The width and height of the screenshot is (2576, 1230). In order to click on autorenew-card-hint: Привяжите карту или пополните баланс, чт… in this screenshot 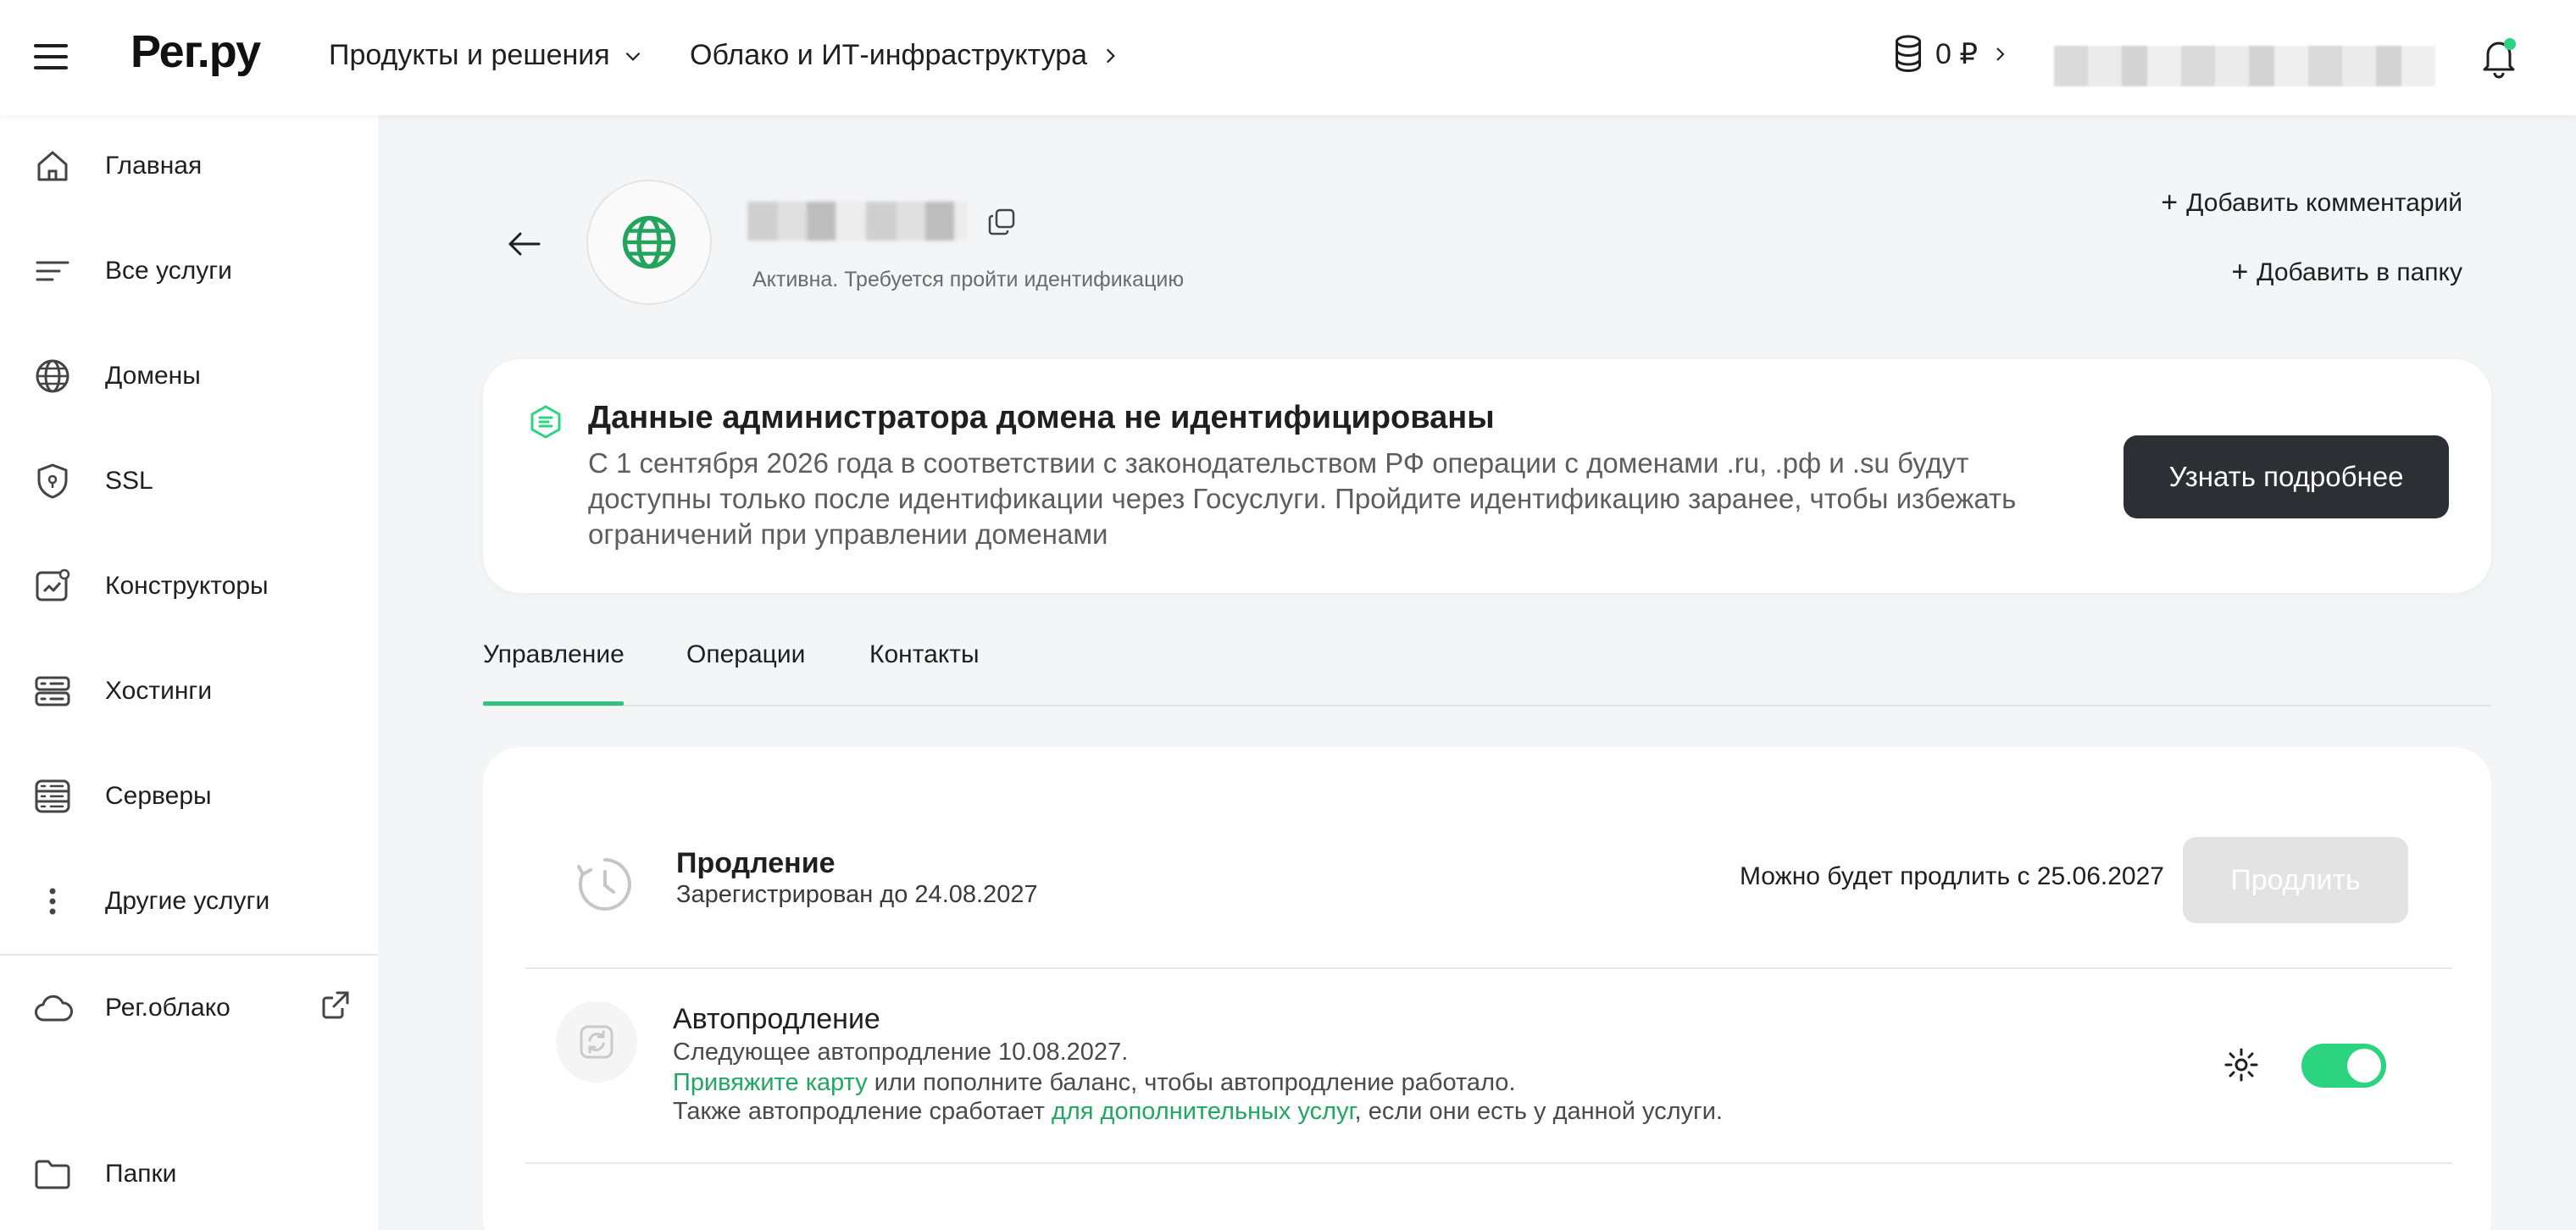, I will do `click(1094, 1083)`.